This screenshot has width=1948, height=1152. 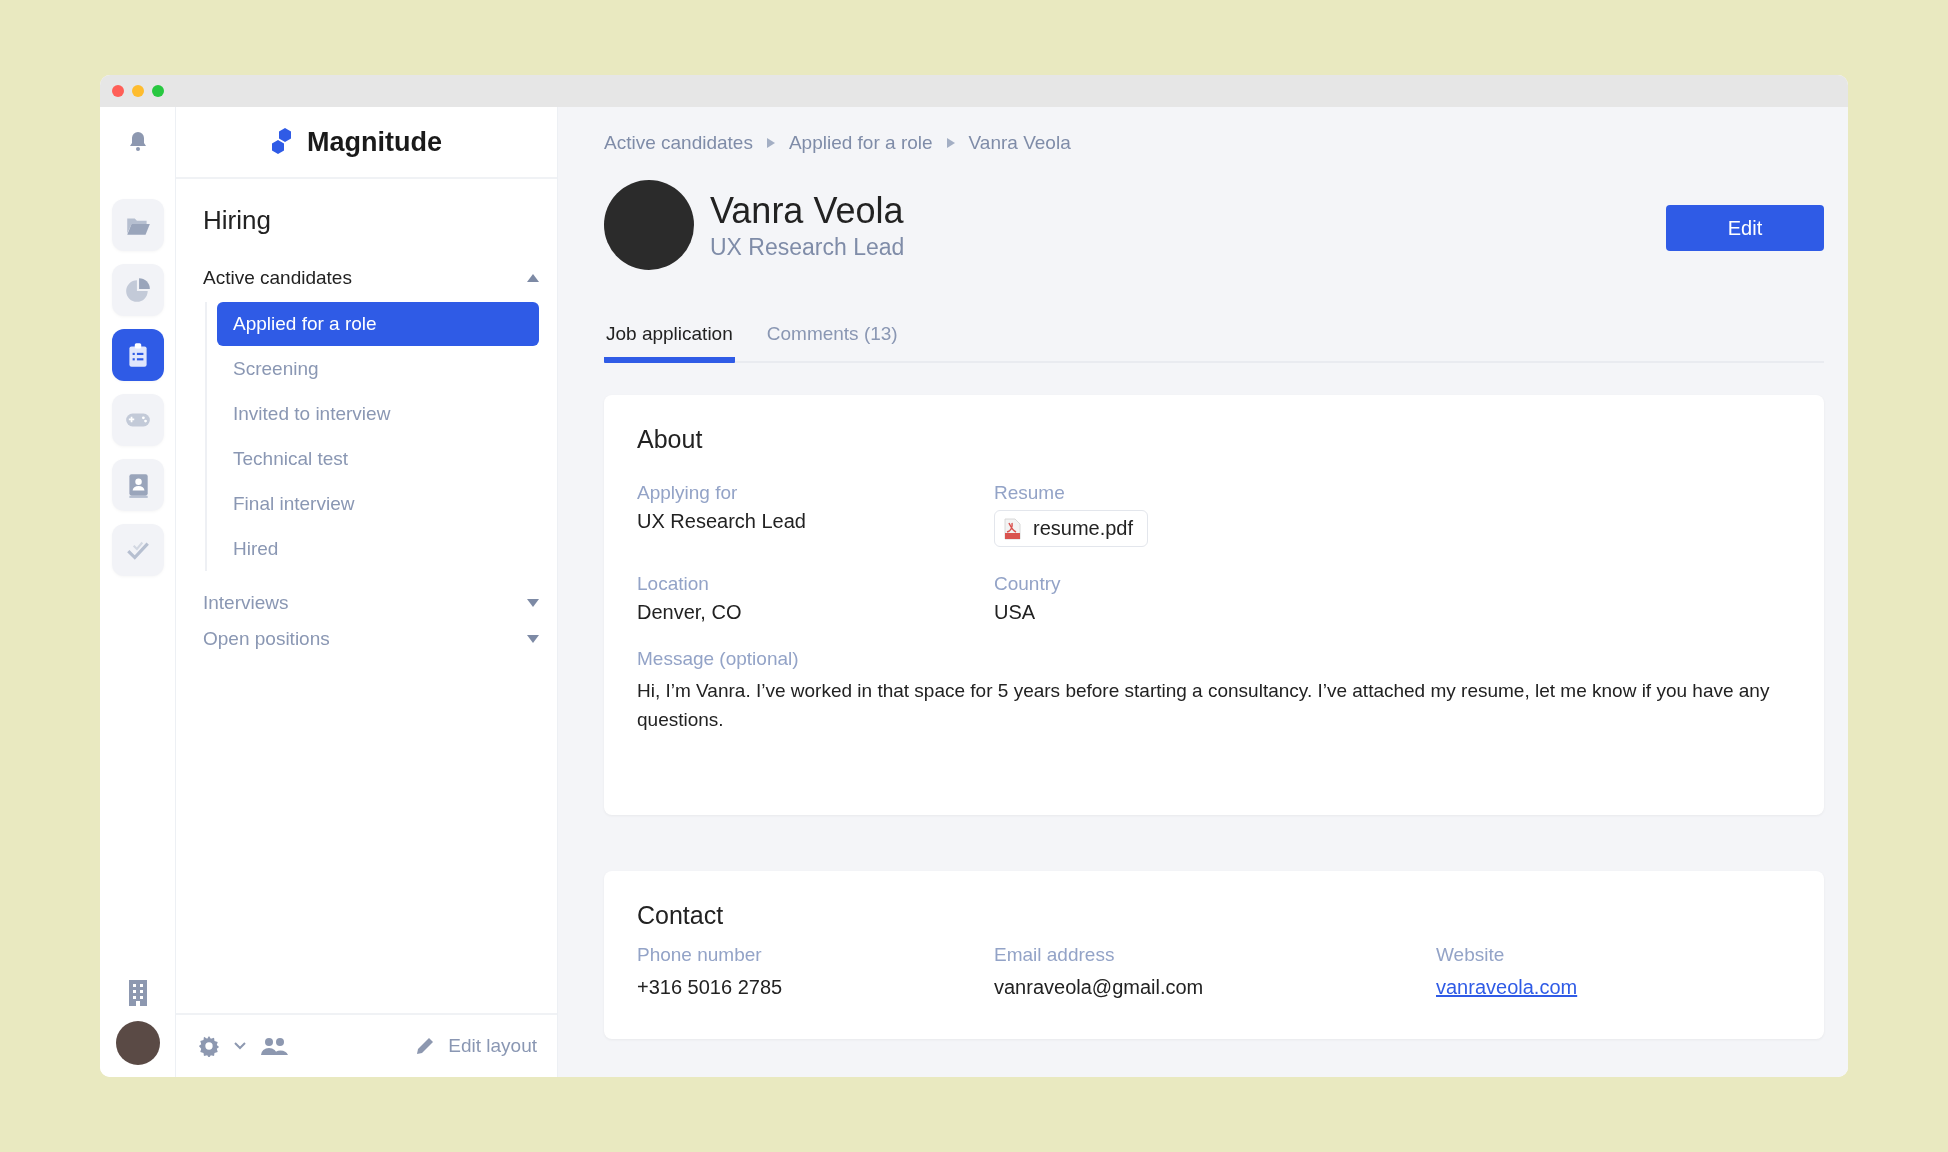 What do you see at coordinates (1099, 987) in the screenshot?
I see `field-value: vanraveola@gmail.com` at bounding box center [1099, 987].